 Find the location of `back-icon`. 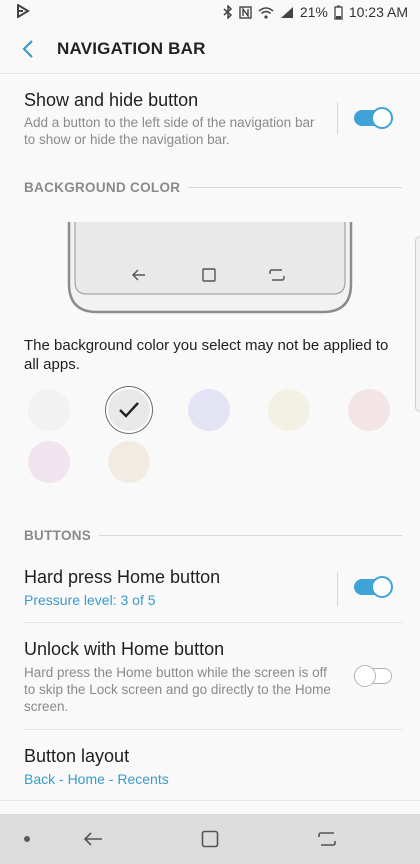

back-icon is located at coordinates (92, 839).